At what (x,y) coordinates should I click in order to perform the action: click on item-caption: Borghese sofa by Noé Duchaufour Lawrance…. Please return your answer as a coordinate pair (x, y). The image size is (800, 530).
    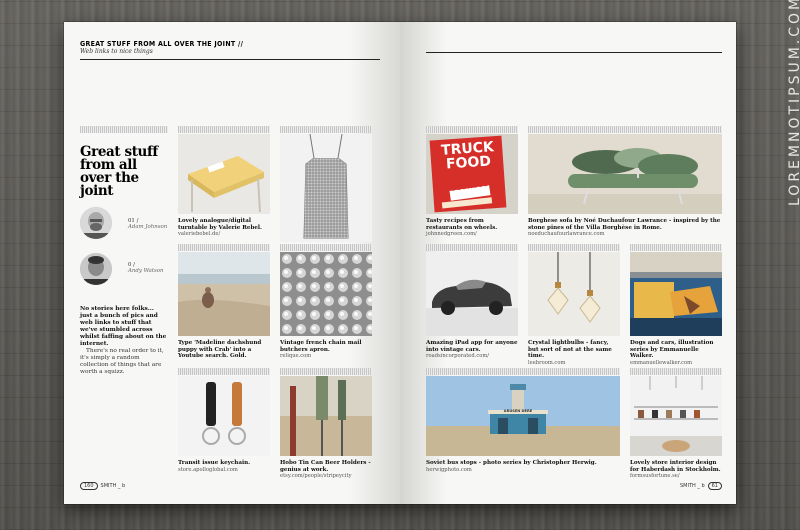
    Looking at the image, I should click on (625, 228).